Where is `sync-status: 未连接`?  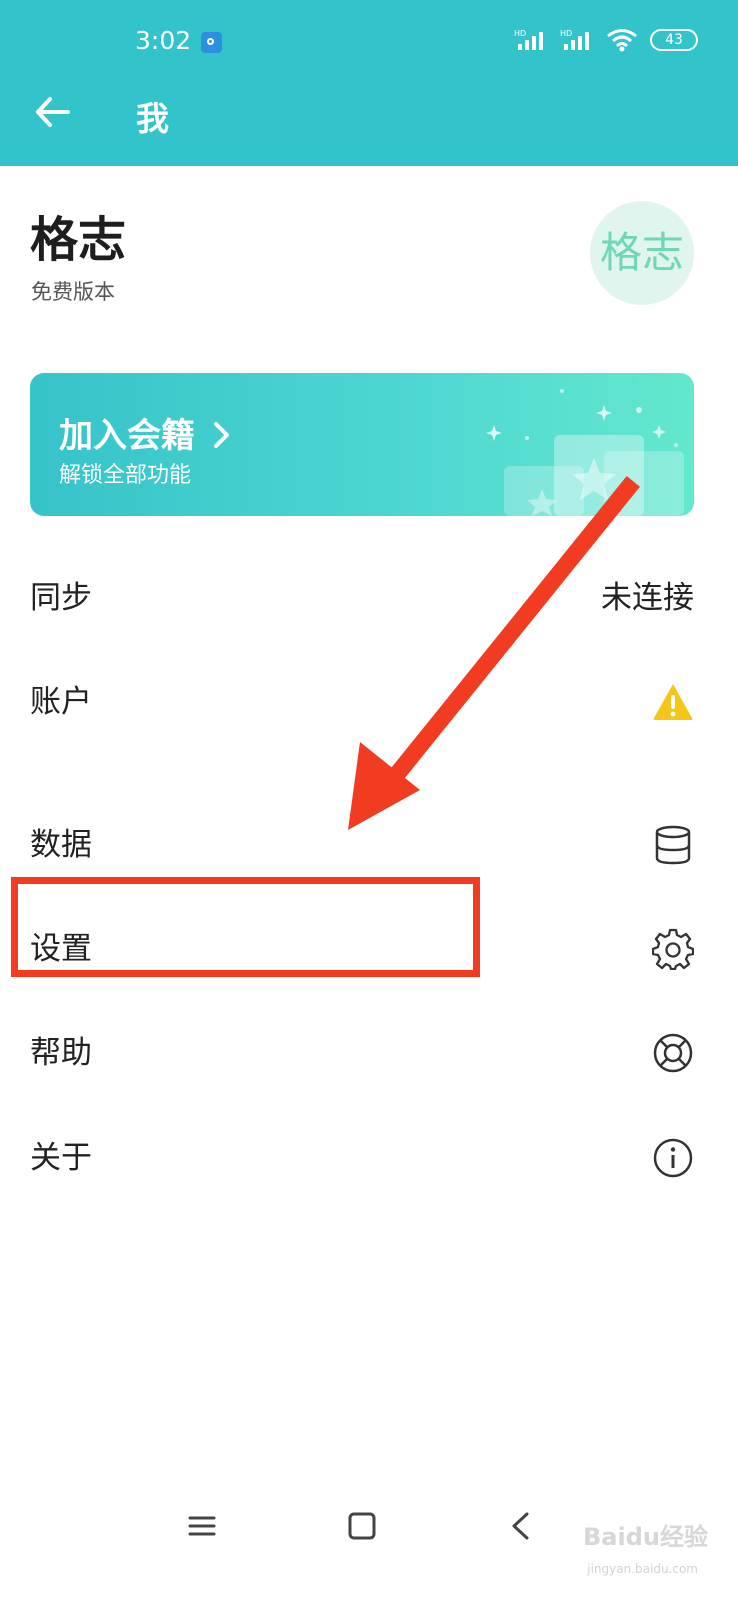 sync-status: 未连接 is located at coordinates (647, 598).